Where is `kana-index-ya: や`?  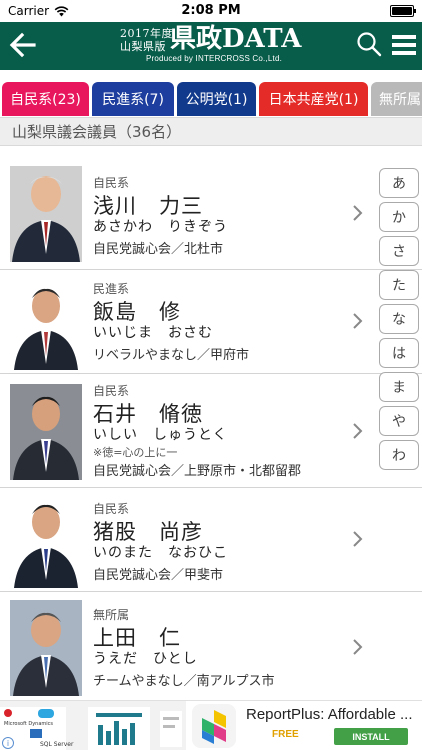 kana-index-ya: や is located at coordinates (399, 421).